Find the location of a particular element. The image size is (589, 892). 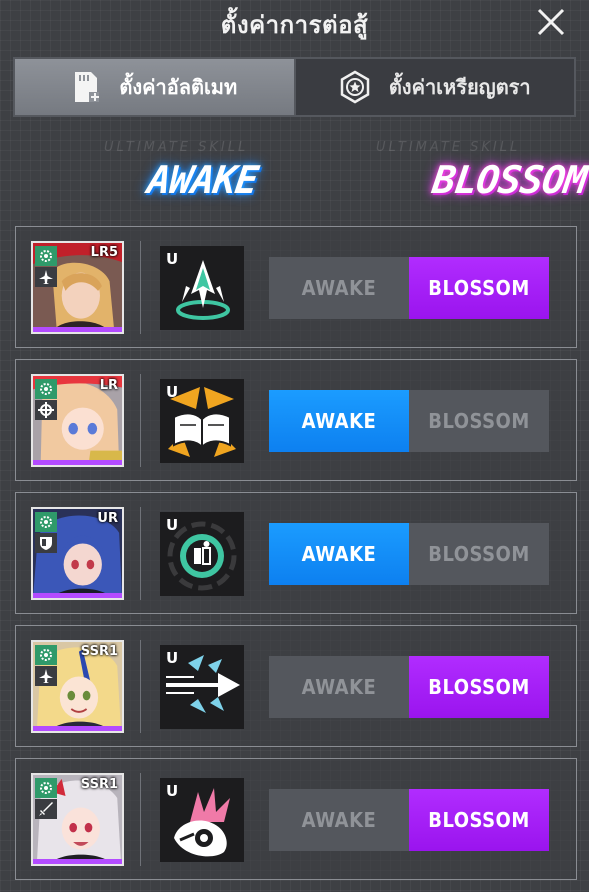

tab-ultimate-settings: ตั้งค่าอัลติเมท is located at coordinates (155, 87).